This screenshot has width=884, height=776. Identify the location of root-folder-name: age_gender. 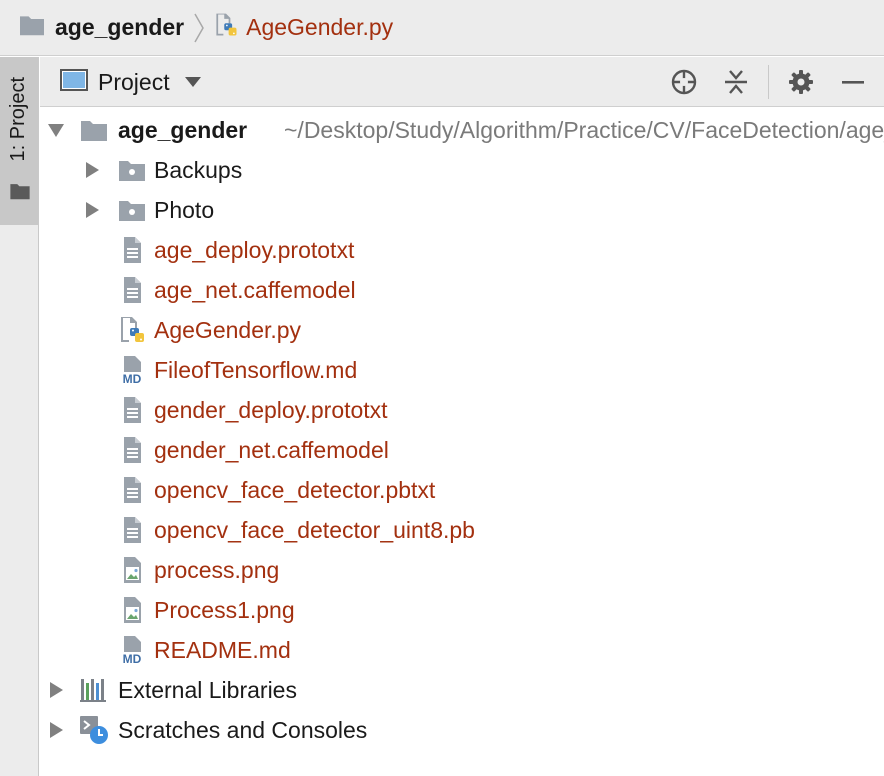
(183, 129).